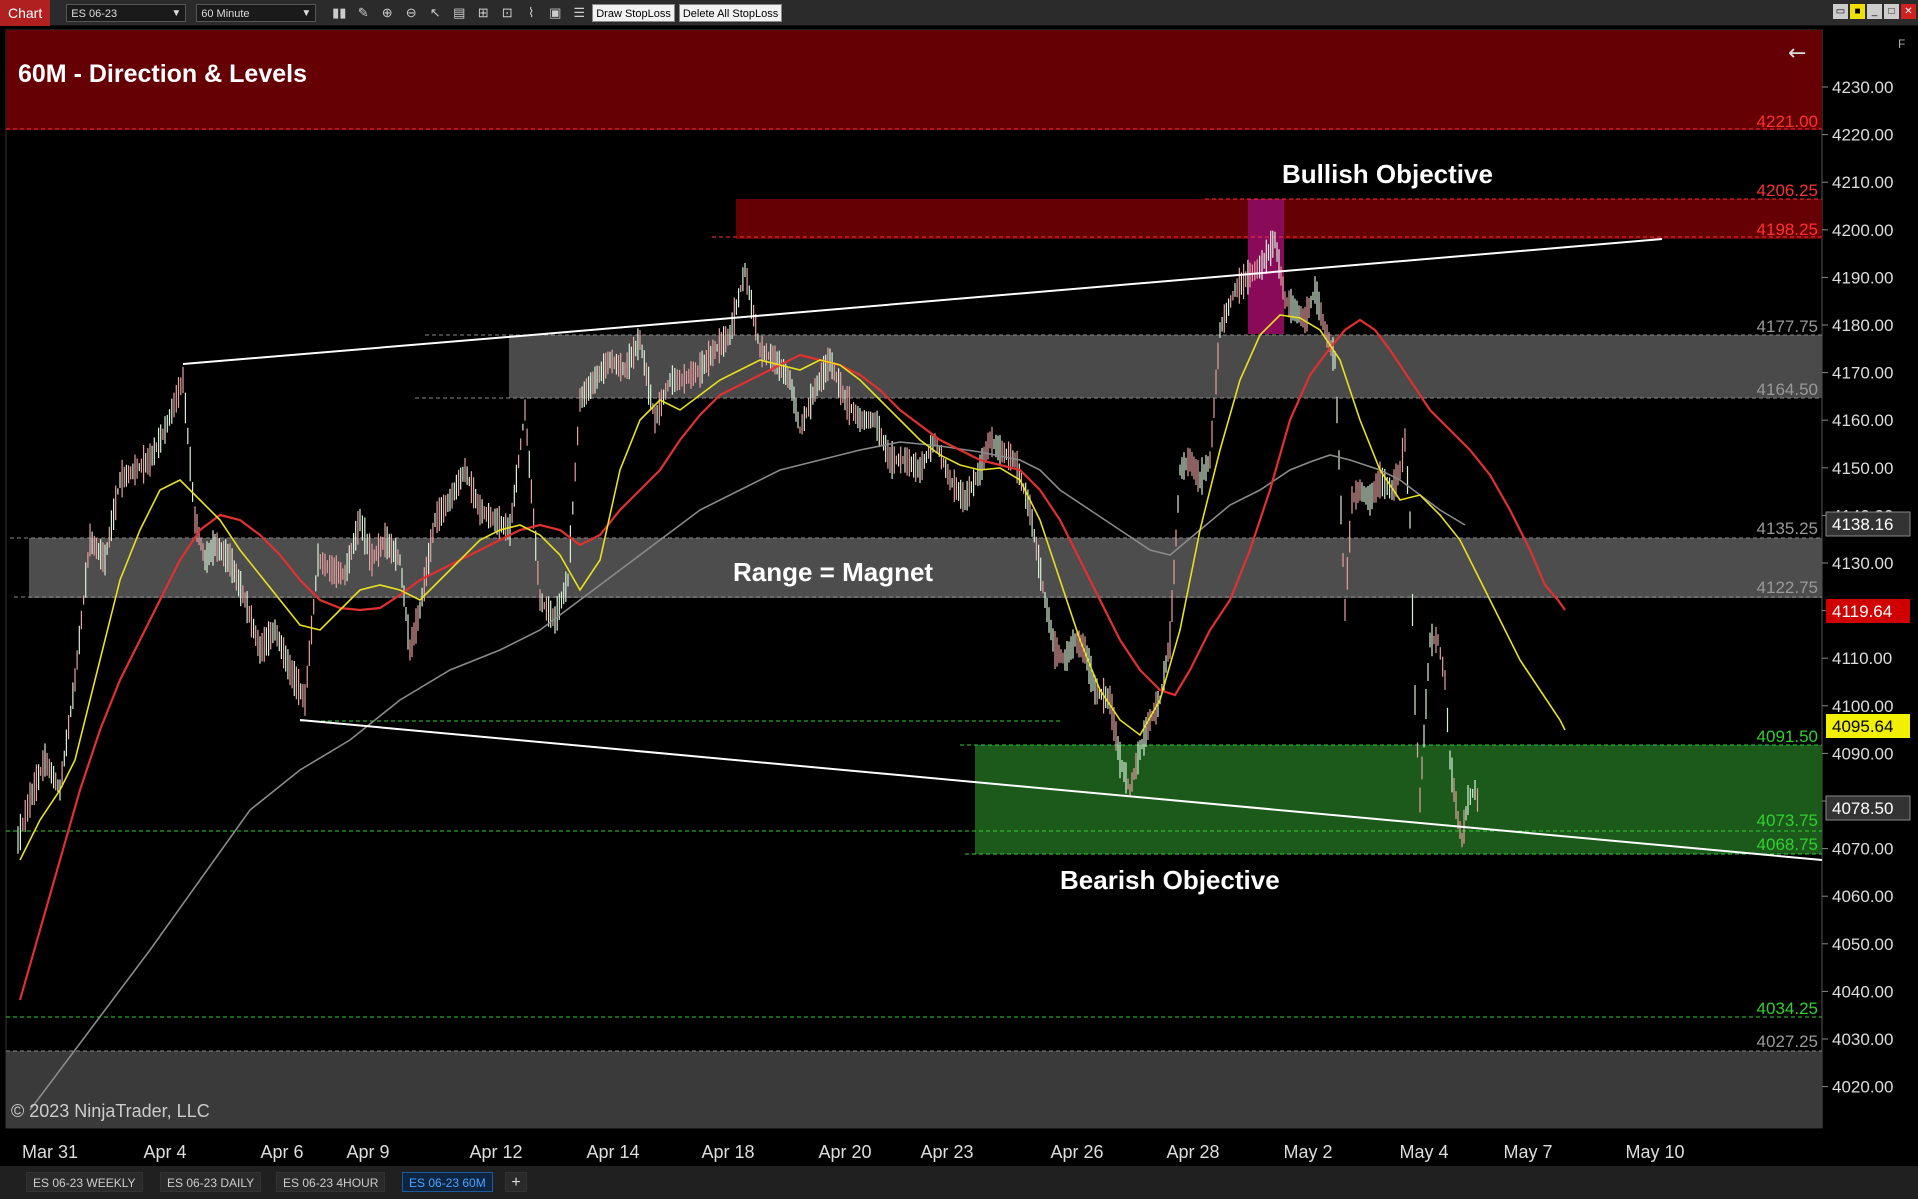  What do you see at coordinates (1862, 896) in the screenshot?
I see `price-tick-label: 4060.00` at bounding box center [1862, 896].